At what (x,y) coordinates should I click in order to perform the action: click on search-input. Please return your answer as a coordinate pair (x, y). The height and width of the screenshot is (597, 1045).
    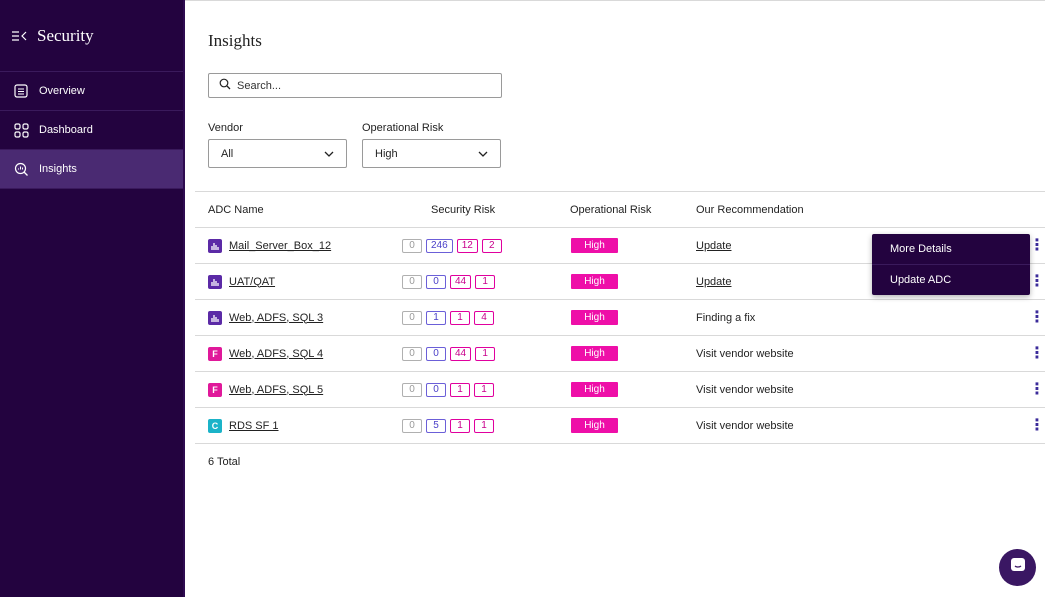
    Looking at the image, I should click on (357, 85).